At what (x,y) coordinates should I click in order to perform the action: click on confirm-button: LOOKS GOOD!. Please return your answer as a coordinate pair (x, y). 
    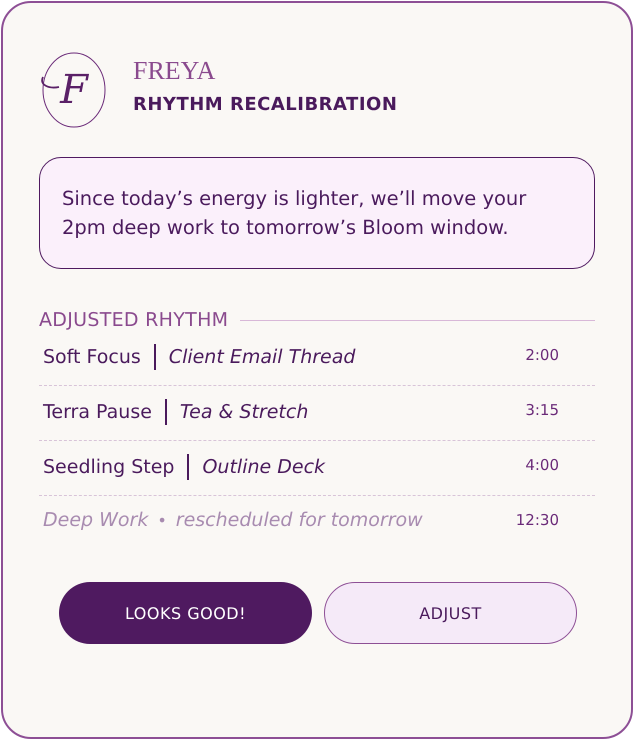
    Looking at the image, I should click on (185, 613).